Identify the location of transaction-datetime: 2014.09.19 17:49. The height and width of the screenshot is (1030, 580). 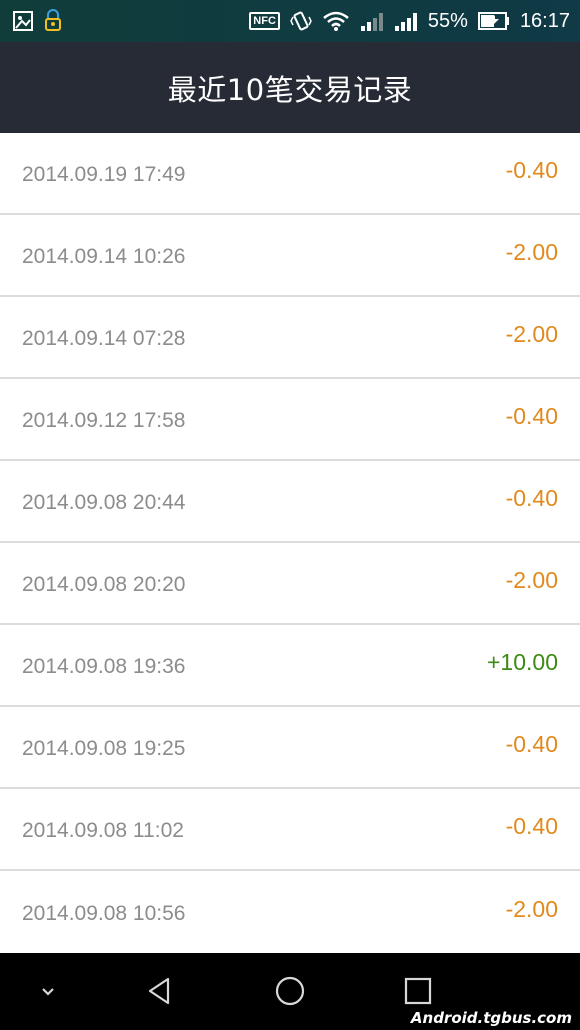
(104, 174).